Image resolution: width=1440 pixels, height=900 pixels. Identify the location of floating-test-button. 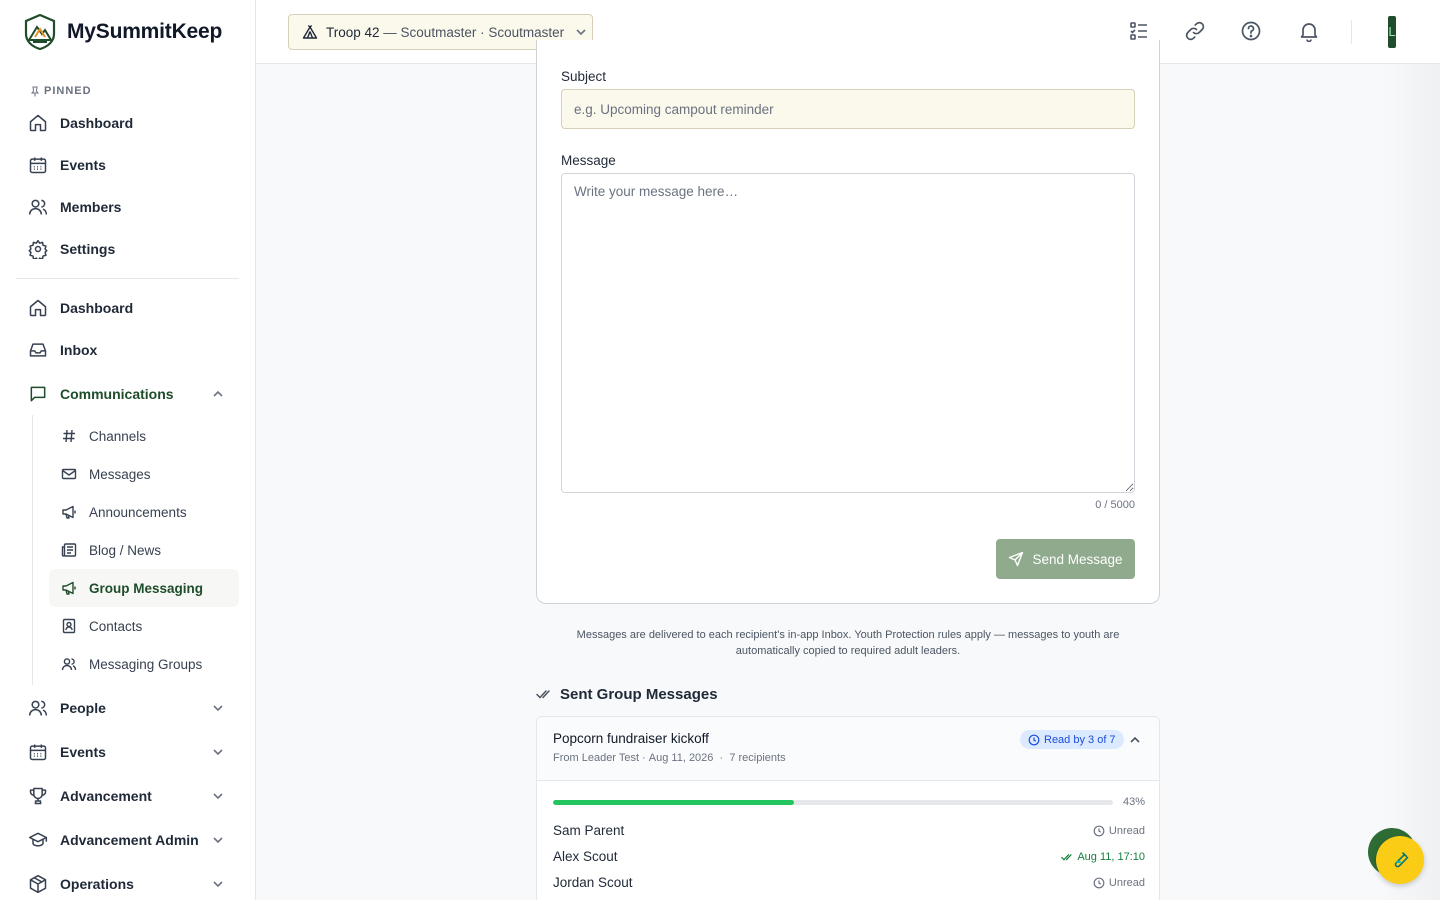
(1400, 860).